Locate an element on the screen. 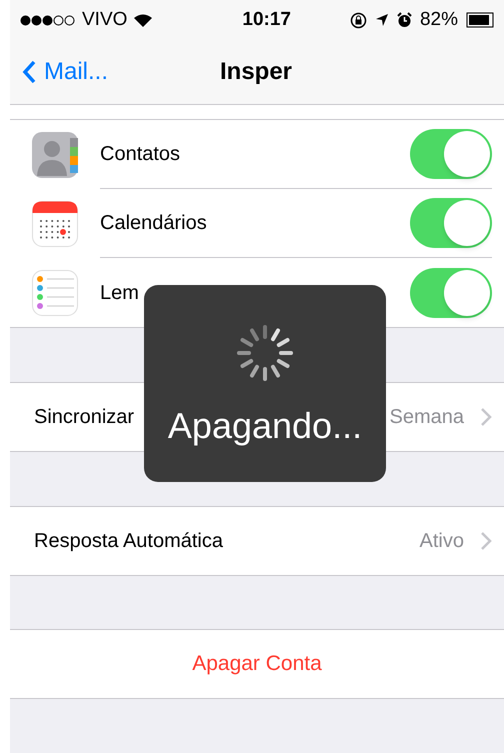 This screenshot has width=504, height=753. setting-label: Contatos is located at coordinates (140, 154).